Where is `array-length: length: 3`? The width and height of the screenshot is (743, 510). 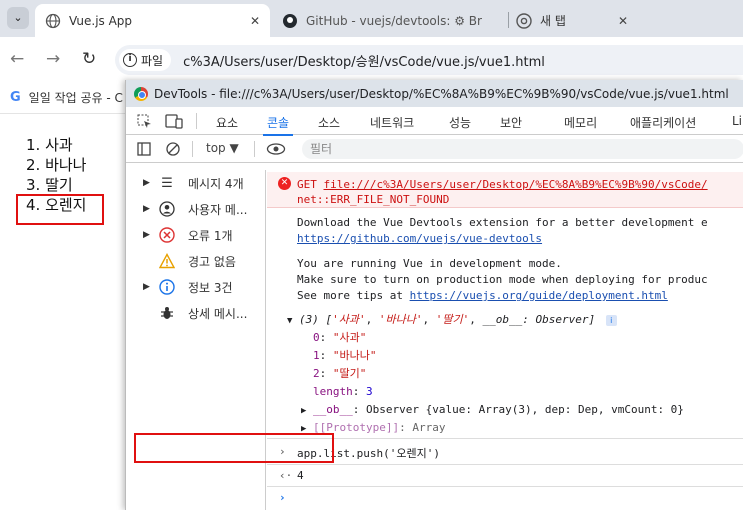
array-length: length: 3 is located at coordinates (343, 391).